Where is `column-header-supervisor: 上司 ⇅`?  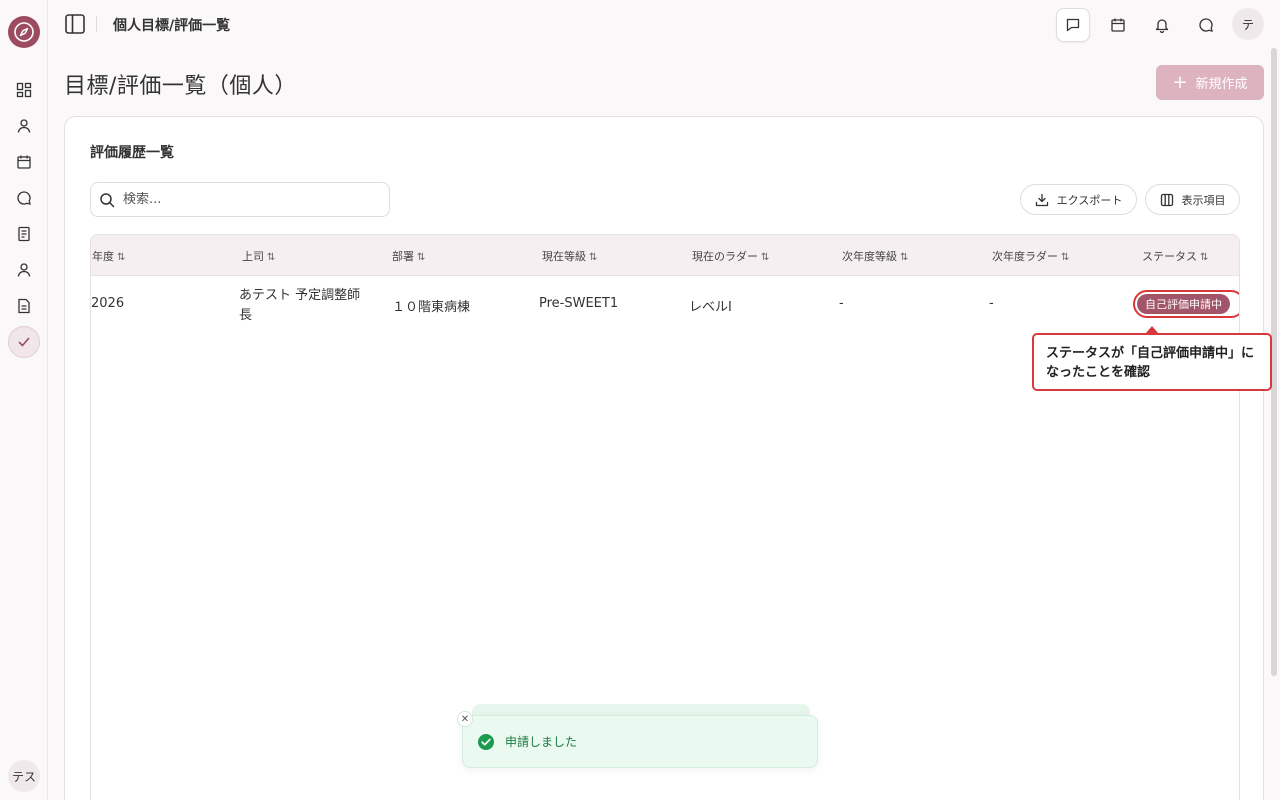
column-header-supervisor: 上司 ⇅ is located at coordinates (258, 256).